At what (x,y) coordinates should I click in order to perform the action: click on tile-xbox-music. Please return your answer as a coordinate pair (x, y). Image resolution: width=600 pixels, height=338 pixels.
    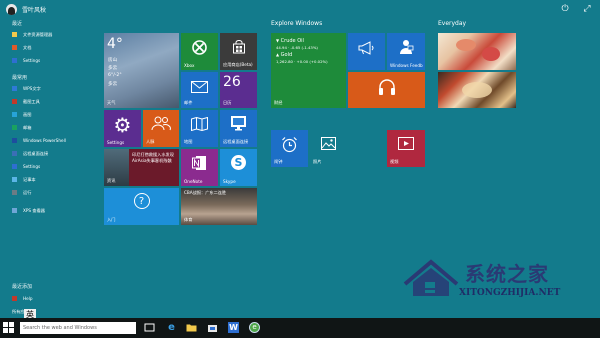
    Looking at the image, I should click on (386, 90).